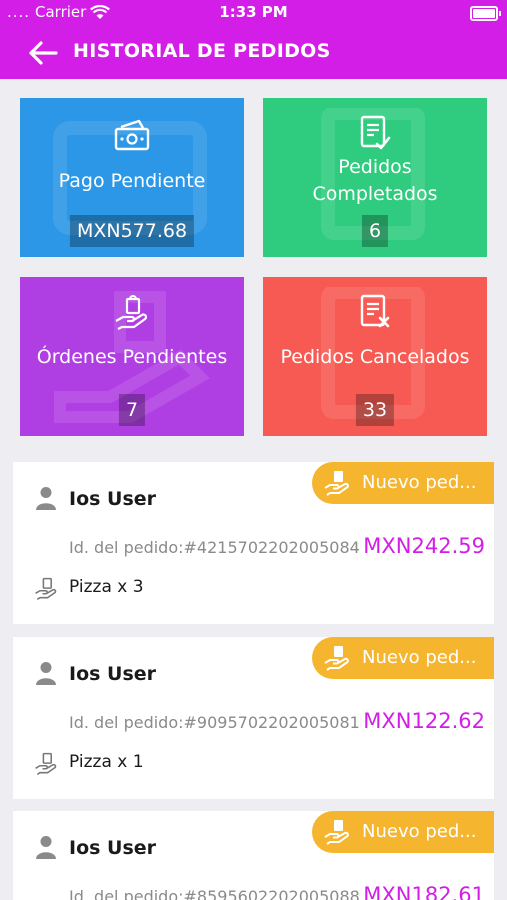 The width and height of the screenshot is (507, 900). What do you see at coordinates (106, 587) in the screenshot?
I see `order-items: Pizza x 3` at bounding box center [106, 587].